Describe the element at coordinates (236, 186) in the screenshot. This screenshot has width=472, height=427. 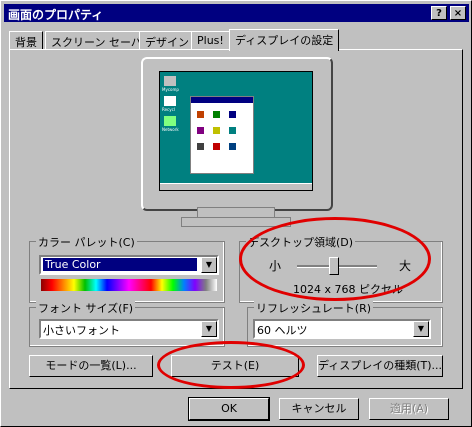
I see `preview-taskbar` at that location.